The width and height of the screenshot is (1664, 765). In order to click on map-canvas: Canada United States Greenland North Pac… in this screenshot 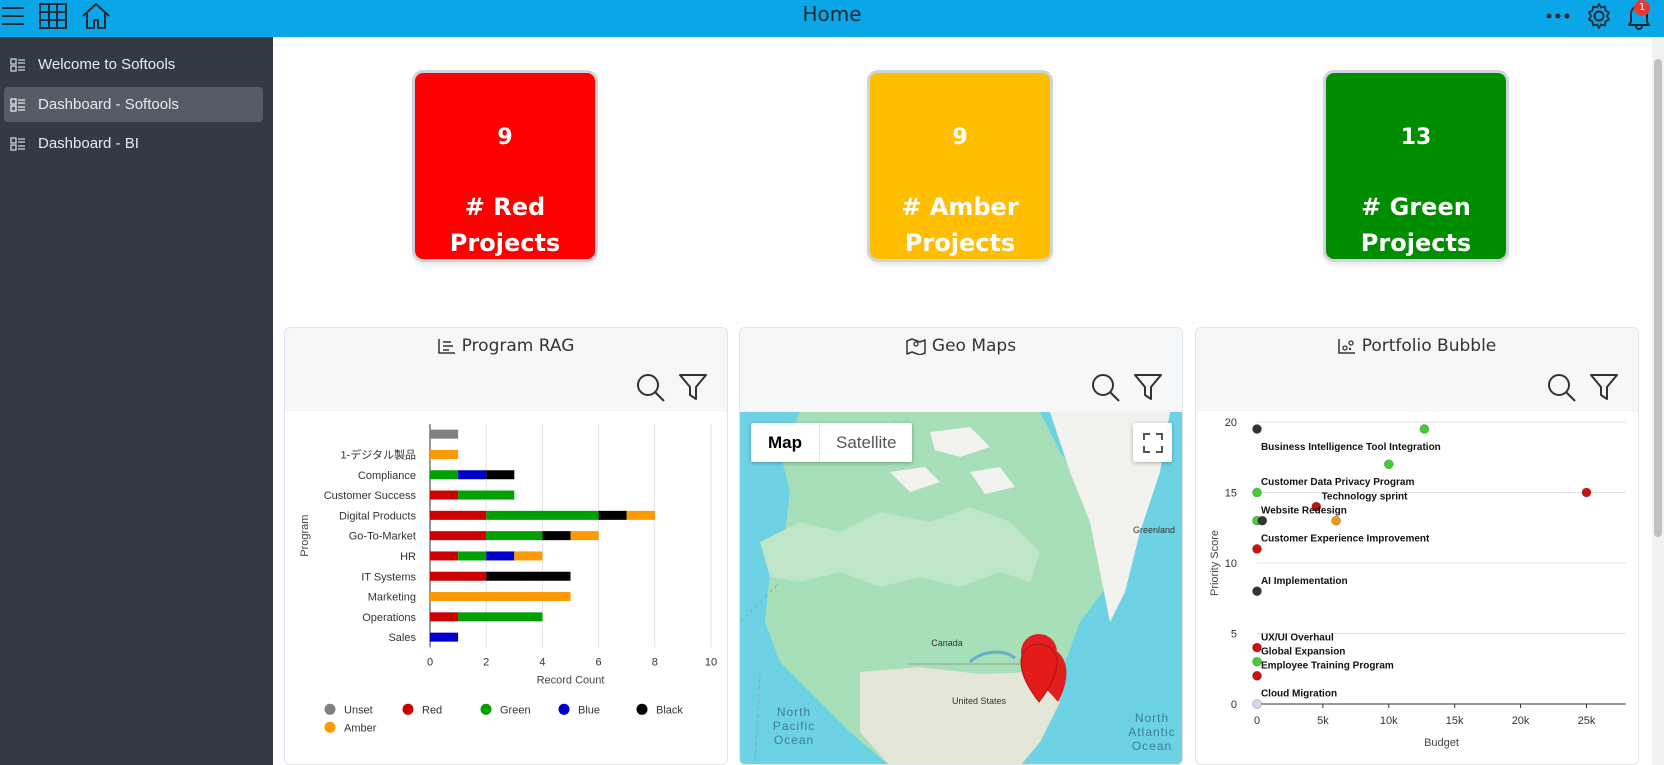, I will do `click(961, 588)`.